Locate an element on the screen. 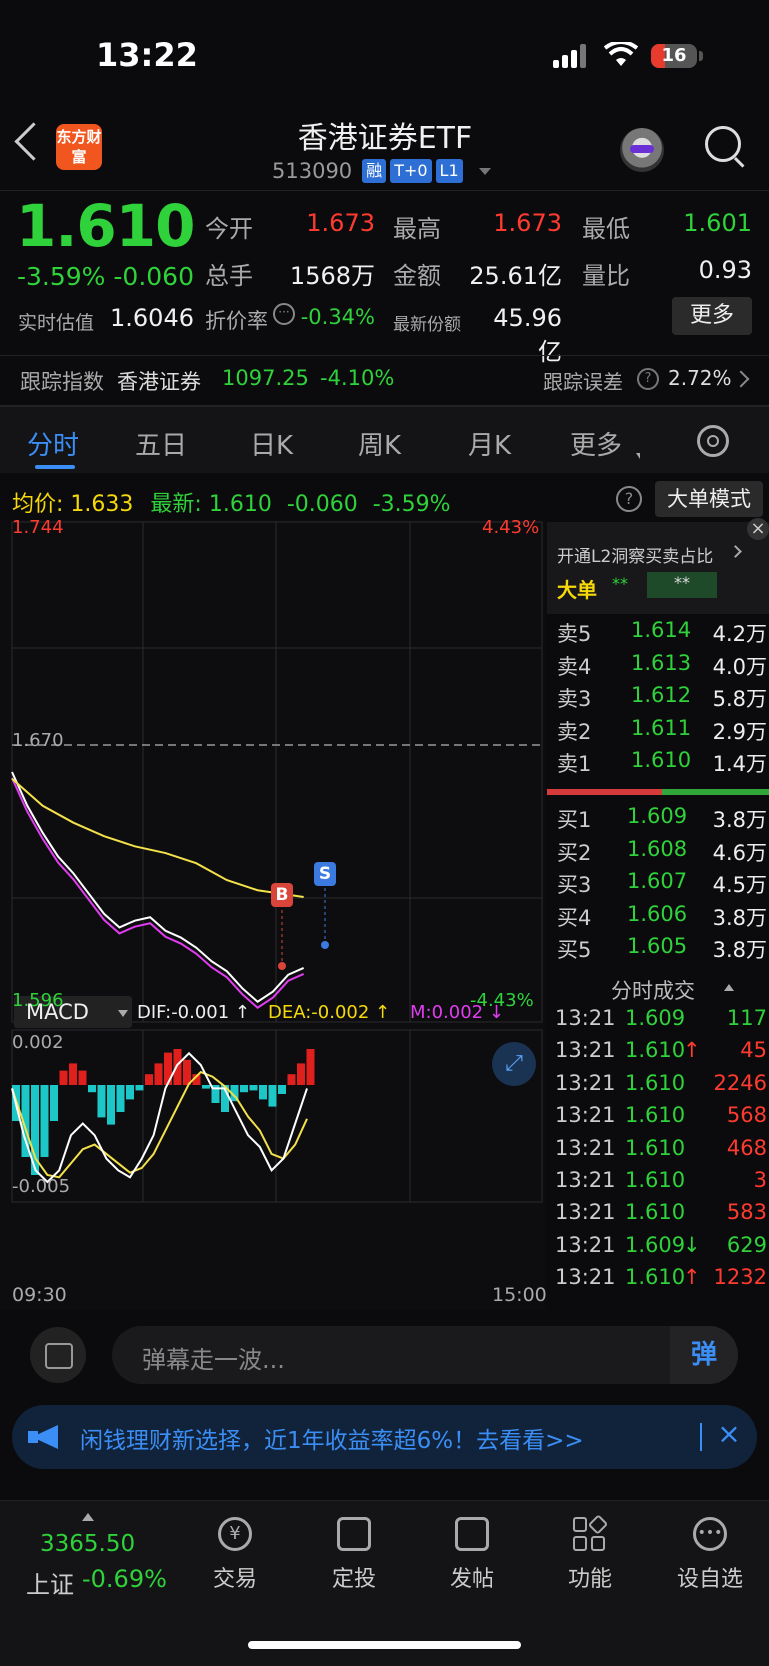  caret-up-icon is located at coordinates (88, 1517).